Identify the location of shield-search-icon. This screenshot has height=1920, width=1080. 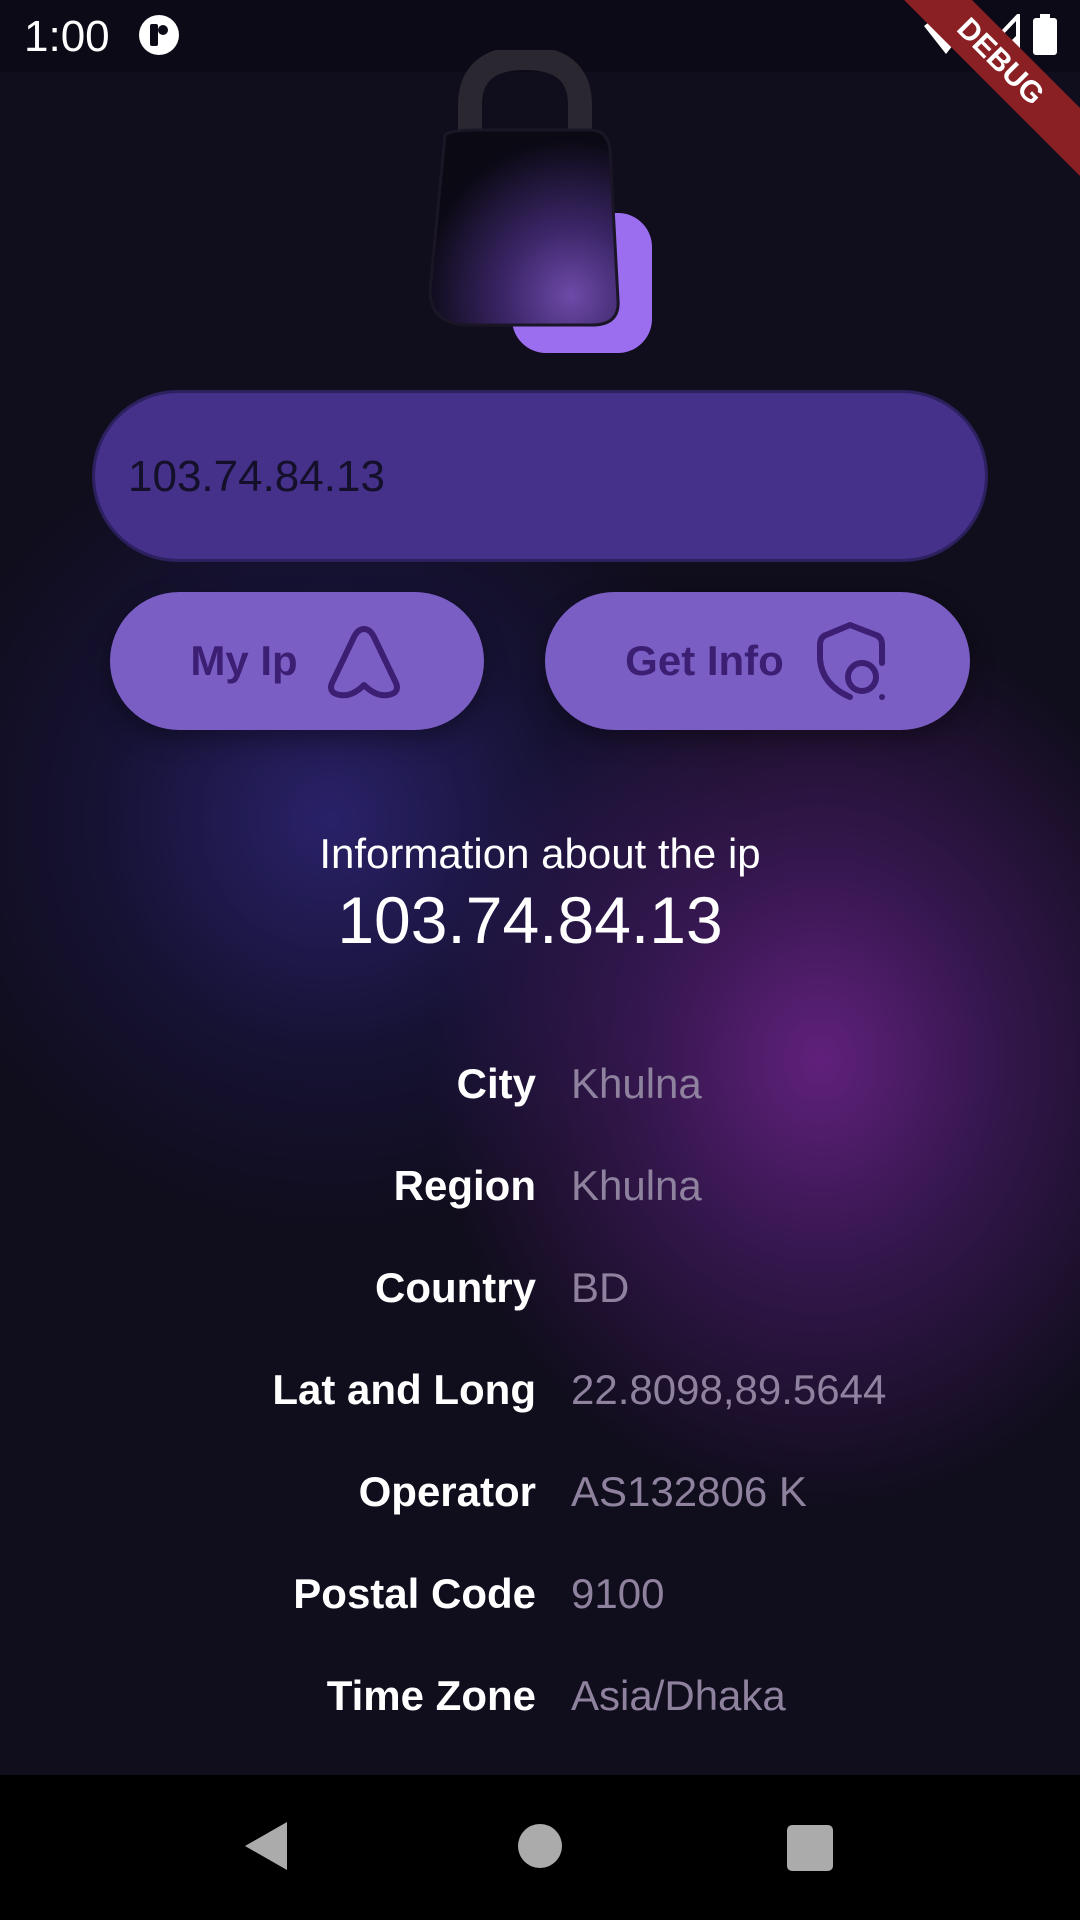
(850, 661).